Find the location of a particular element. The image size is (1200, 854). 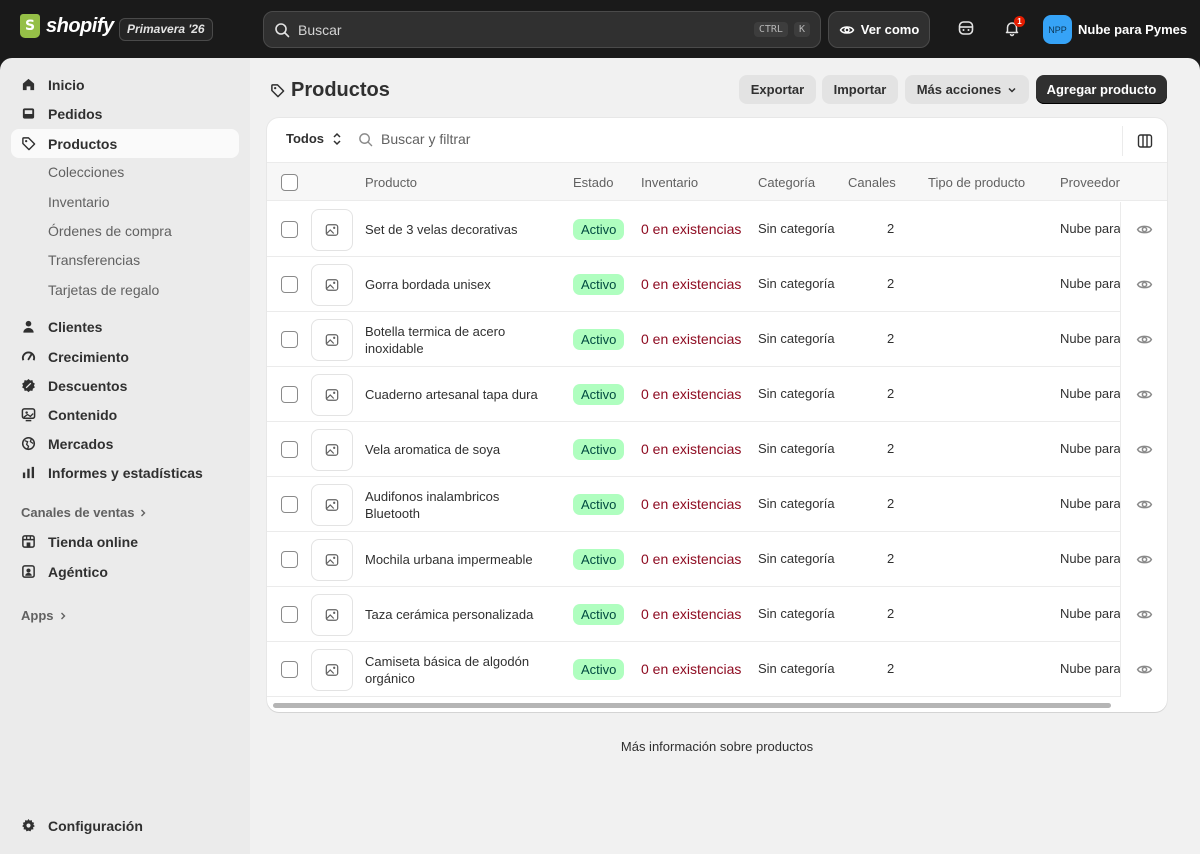

product-name: Botella termica de acero inoxidable is located at coordinates (457, 340).